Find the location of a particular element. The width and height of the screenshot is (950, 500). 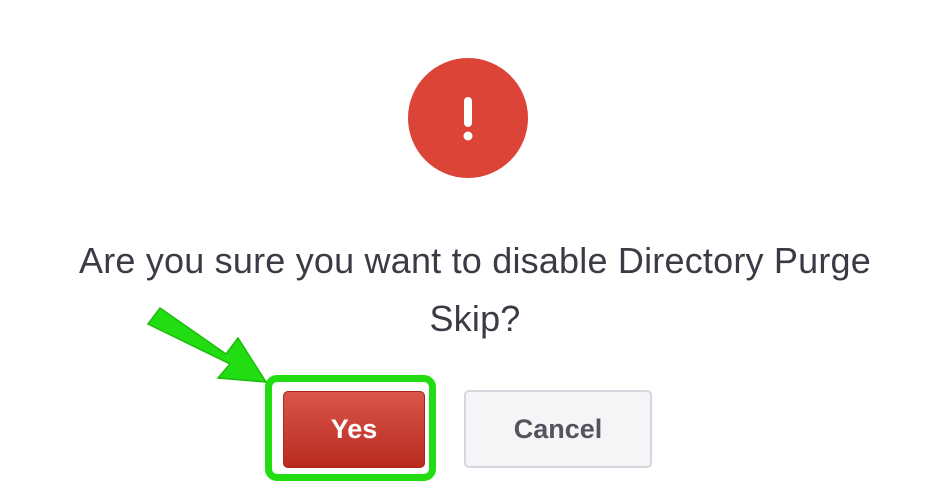

pointer-arrow-icon is located at coordinates (207, 344).